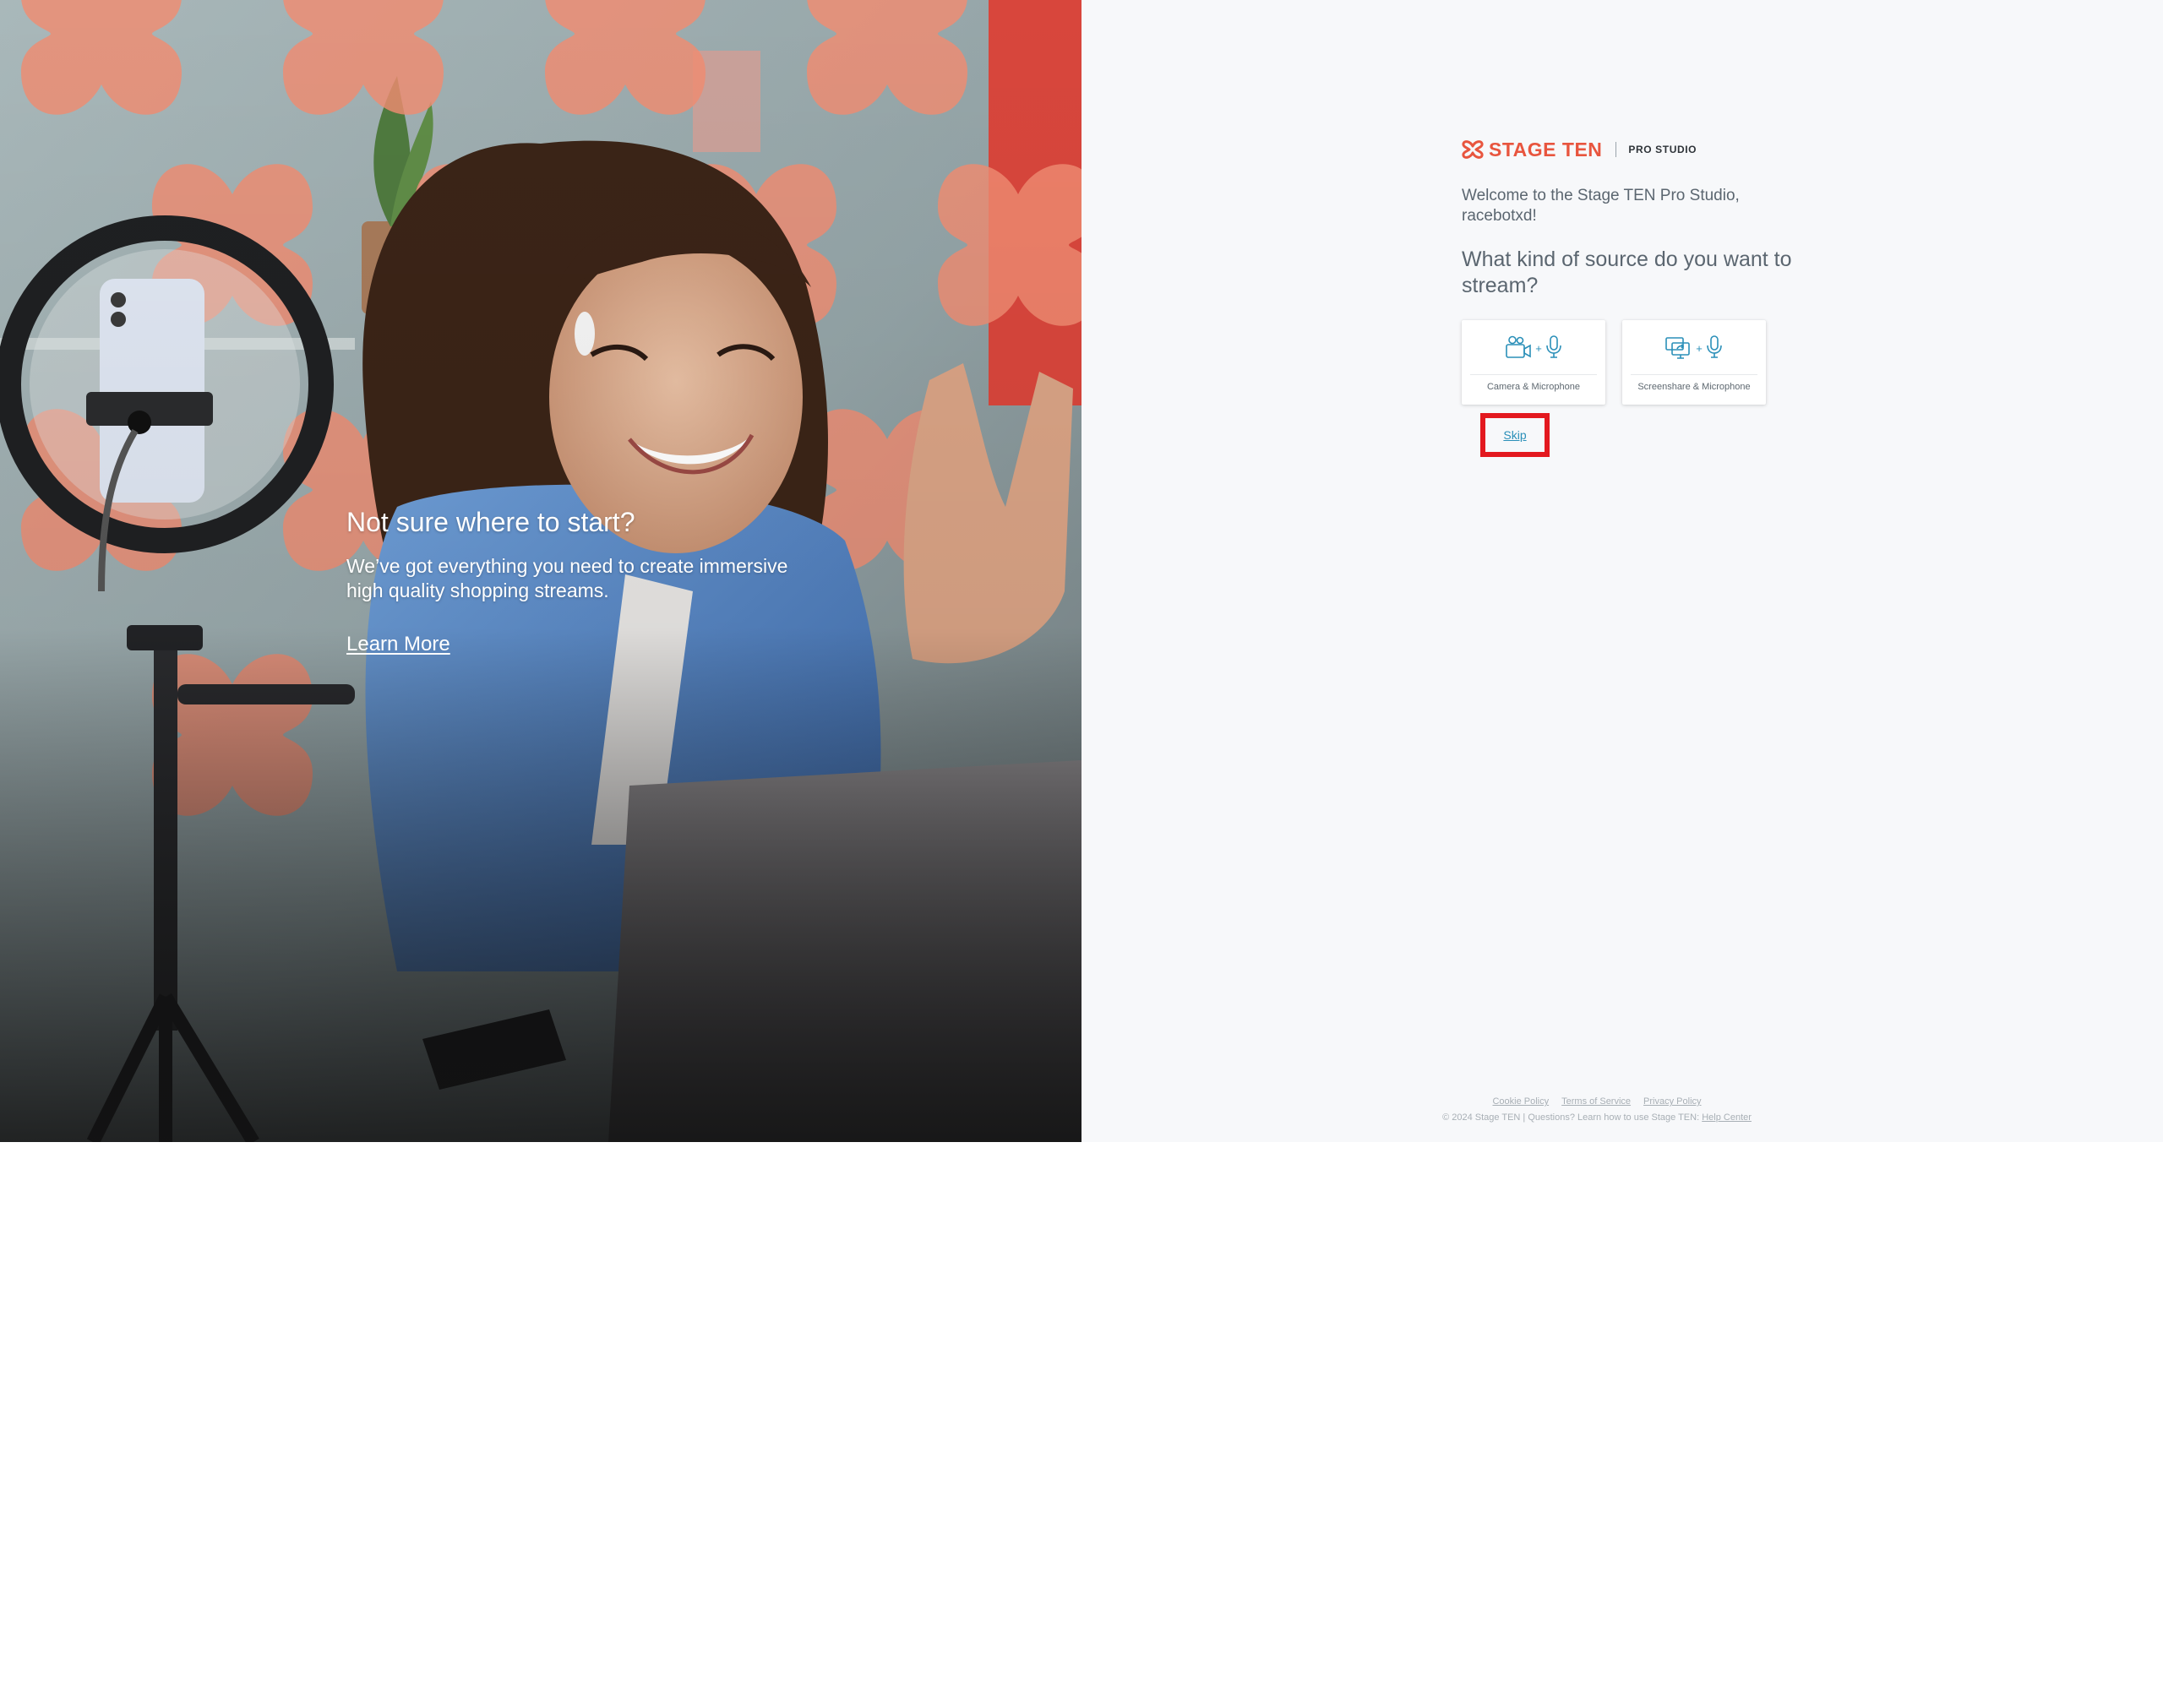 The height and width of the screenshot is (1708, 2163). What do you see at coordinates (1533, 387) in the screenshot?
I see `option-label: Camera & Microphone` at bounding box center [1533, 387].